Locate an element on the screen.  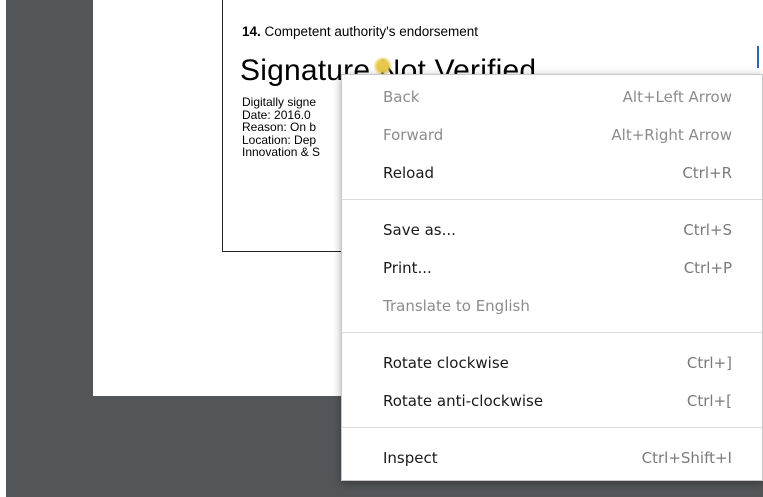
menu-item-label: Forward is located at coordinates (413, 135).